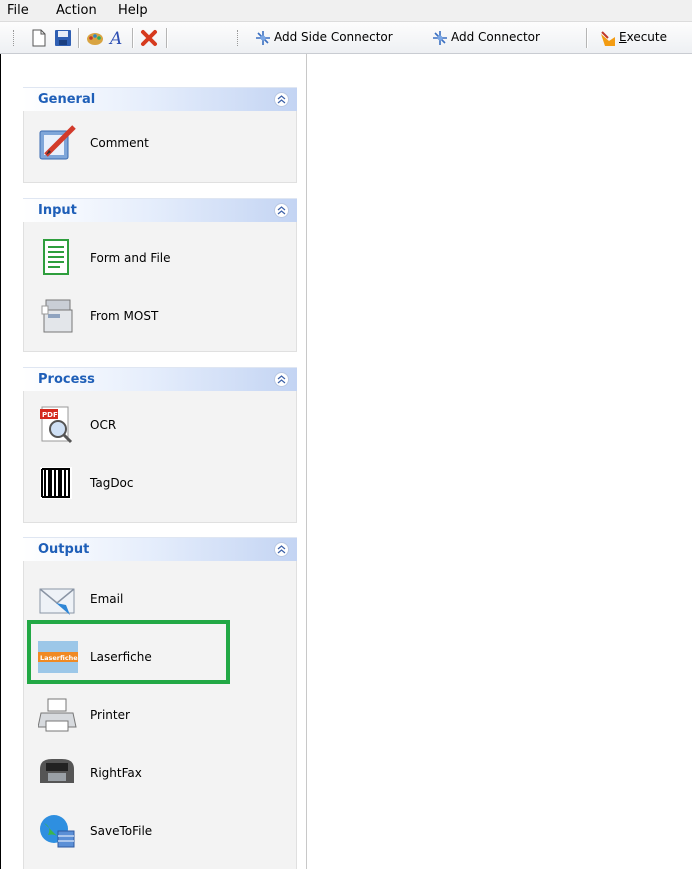  What do you see at coordinates (128, 652) in the screenshot?
I see `selection-highlight` at bounding box center [128, 652].